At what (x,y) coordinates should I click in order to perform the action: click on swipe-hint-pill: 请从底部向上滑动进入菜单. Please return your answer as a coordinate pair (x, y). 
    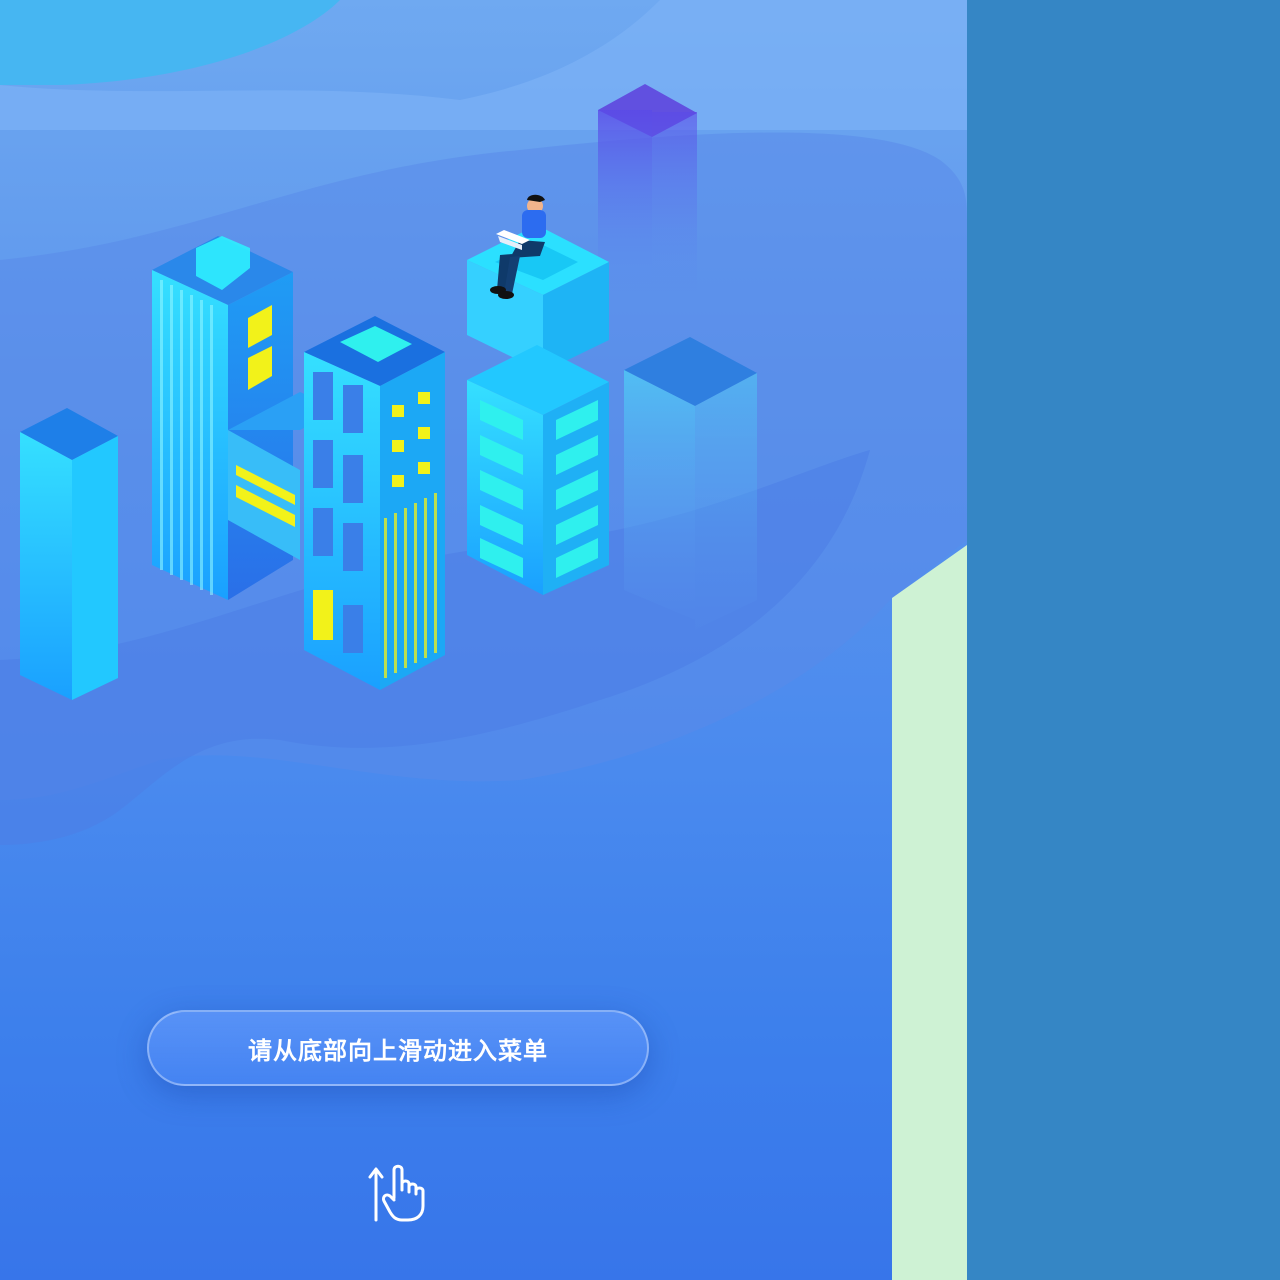
    Looking at the image, I should click on (398, 1048).